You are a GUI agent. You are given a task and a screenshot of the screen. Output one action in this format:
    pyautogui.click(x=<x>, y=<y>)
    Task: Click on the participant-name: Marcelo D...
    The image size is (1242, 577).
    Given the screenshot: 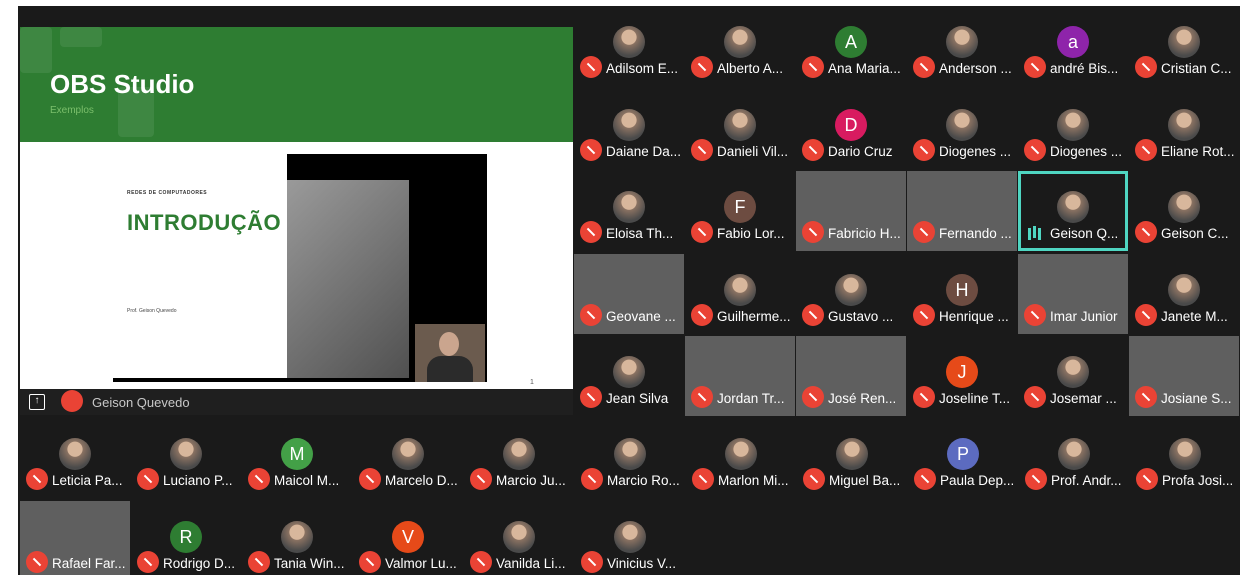 What is the action you would take?
    pyautogui.click(x=421, y=480)
    